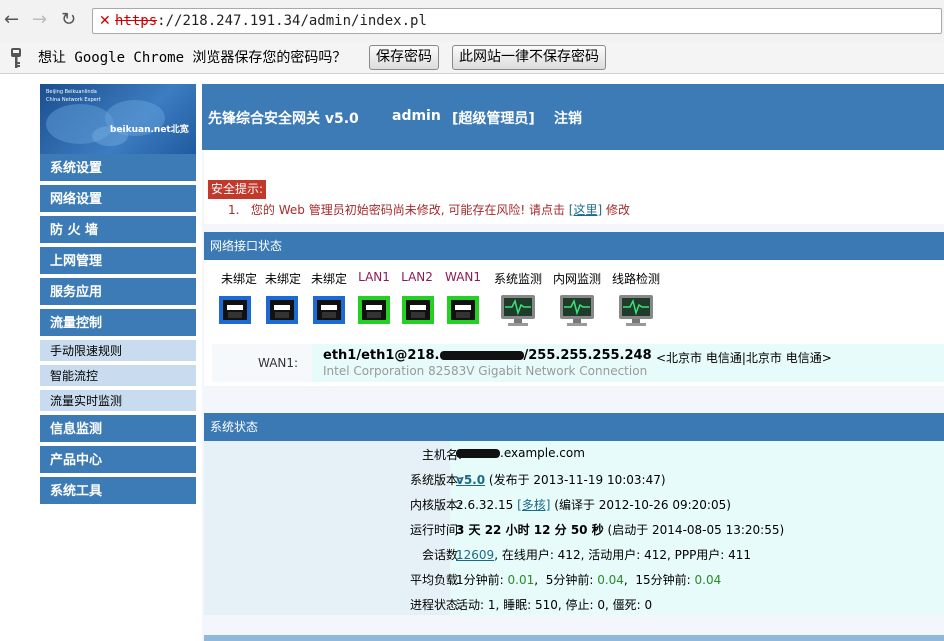 Image resolution: width=944 pixels, height=641 pixels. I want to click on change-password-link: [这里], so click(585, 210).